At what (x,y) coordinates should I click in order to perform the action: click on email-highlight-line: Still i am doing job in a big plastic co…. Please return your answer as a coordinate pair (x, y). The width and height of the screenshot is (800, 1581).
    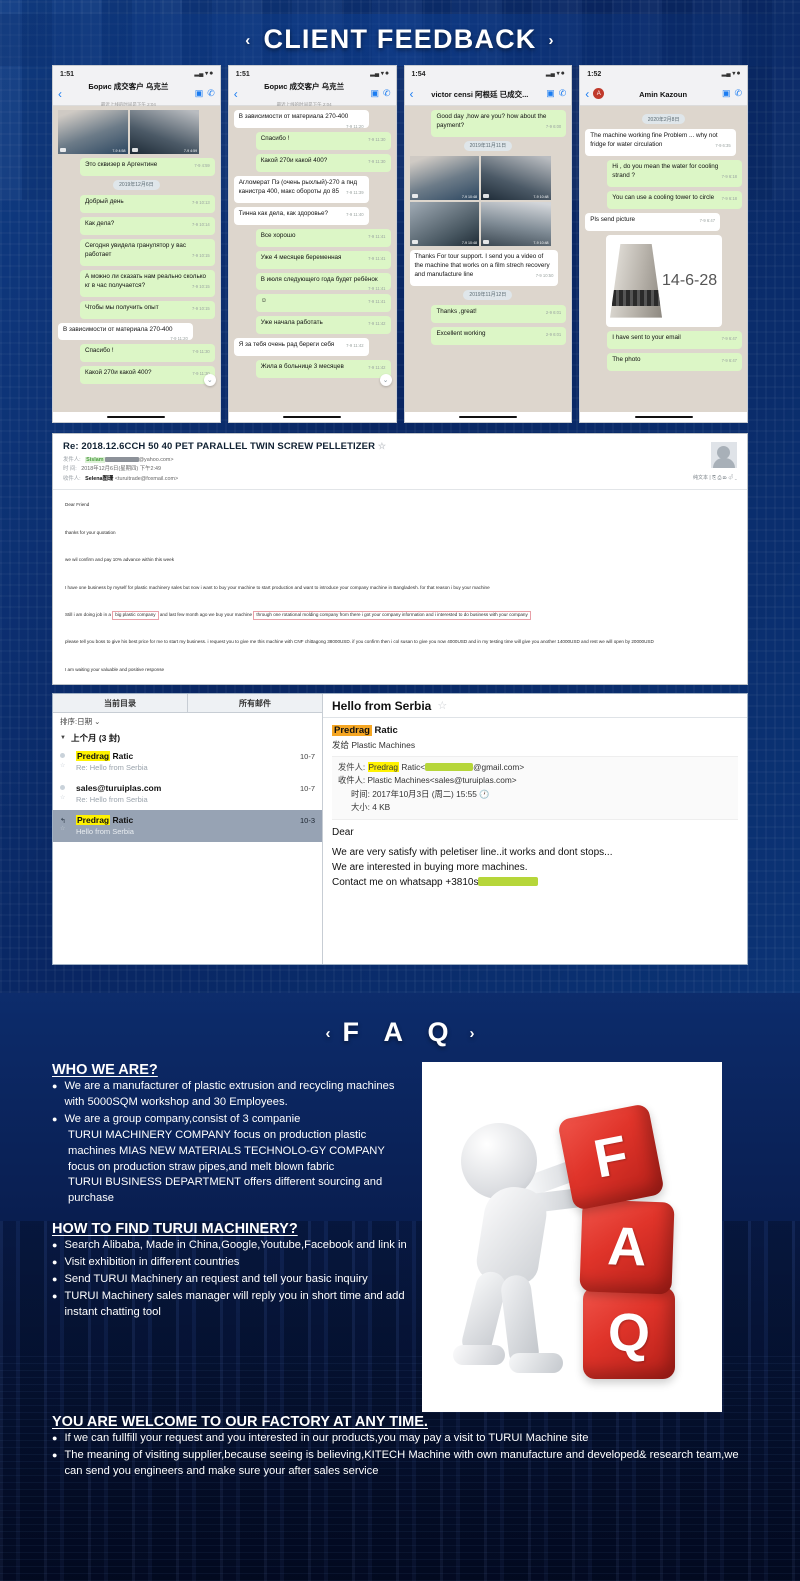
    Looking at the image, I should click on (400, 615).